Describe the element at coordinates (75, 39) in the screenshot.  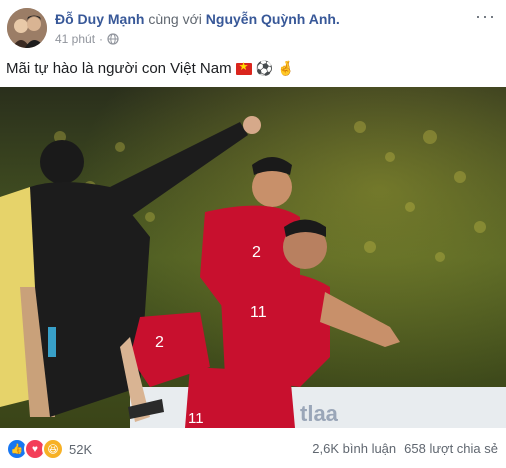
I see `post-time: 41 phút` at that location.